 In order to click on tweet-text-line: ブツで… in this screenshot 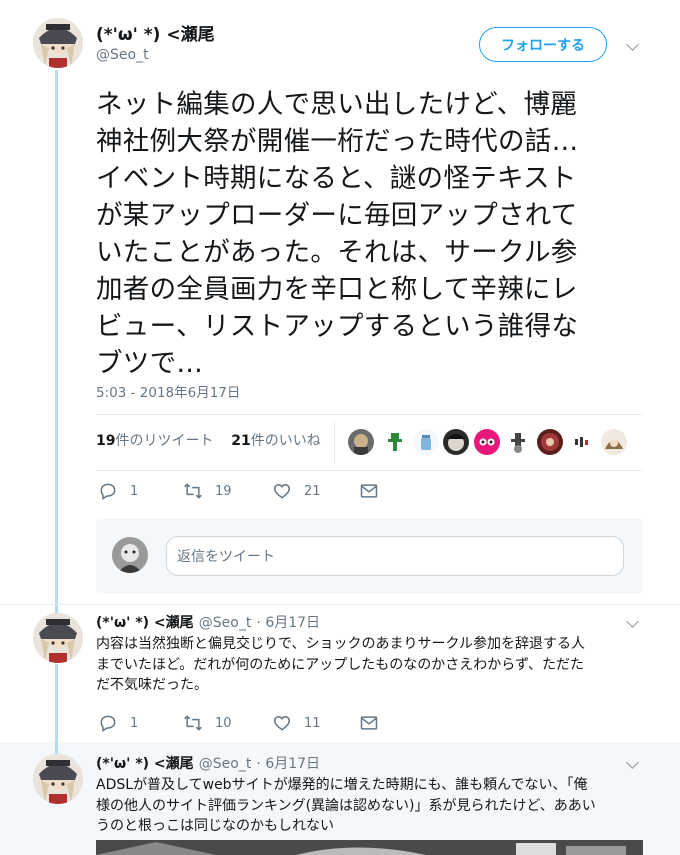, I will do `click(150, 363)`.